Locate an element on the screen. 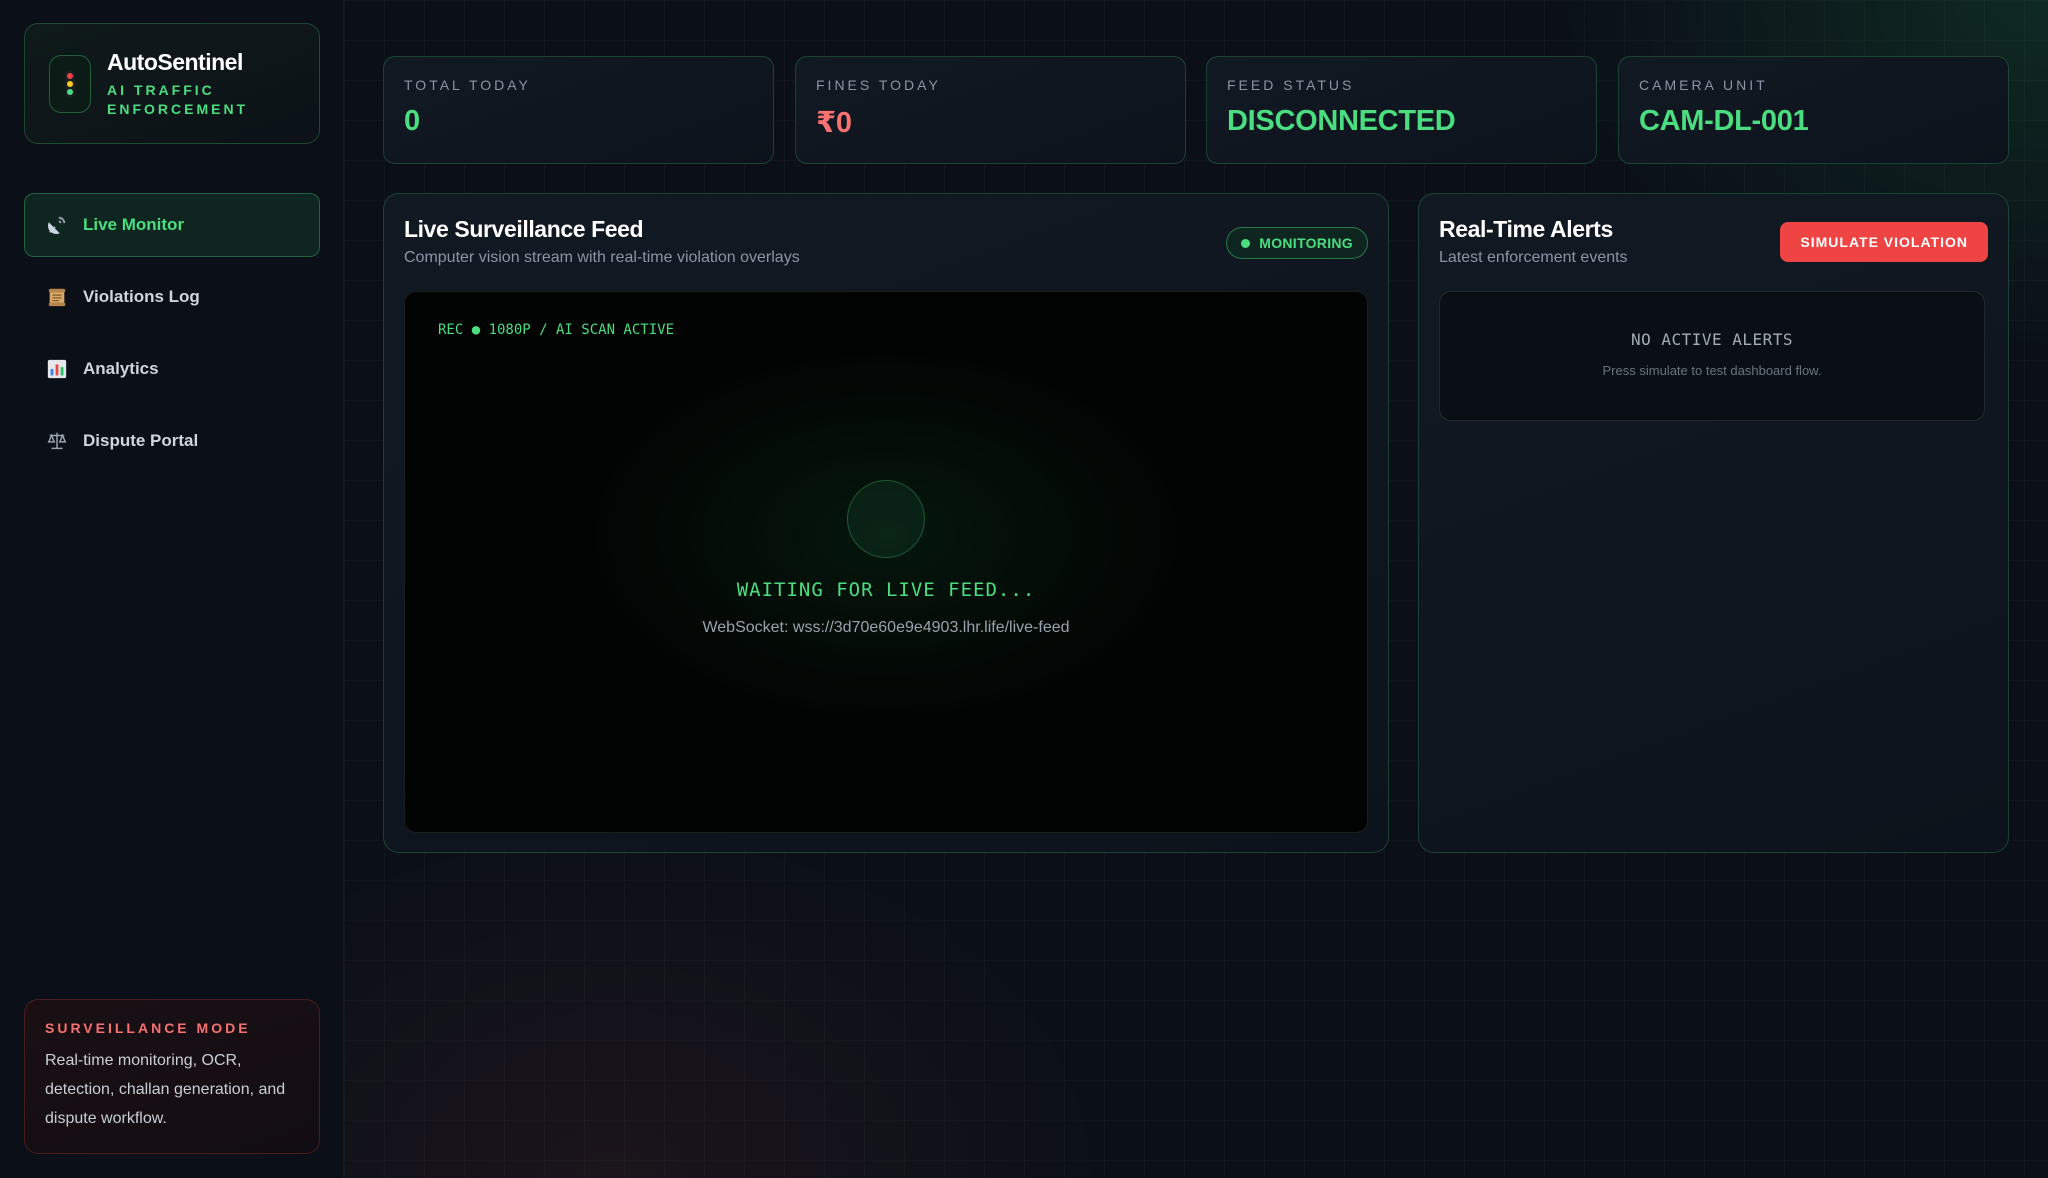  panel-subtitle: Latest enforcement events is located at coordinates (1533, 257).